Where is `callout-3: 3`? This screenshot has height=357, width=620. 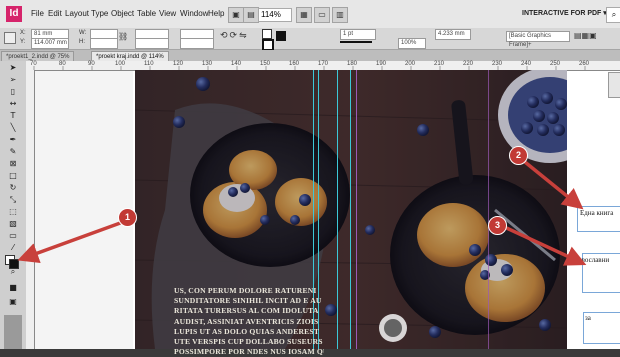 callout-3: 3 is located at coordinates (497, 225).